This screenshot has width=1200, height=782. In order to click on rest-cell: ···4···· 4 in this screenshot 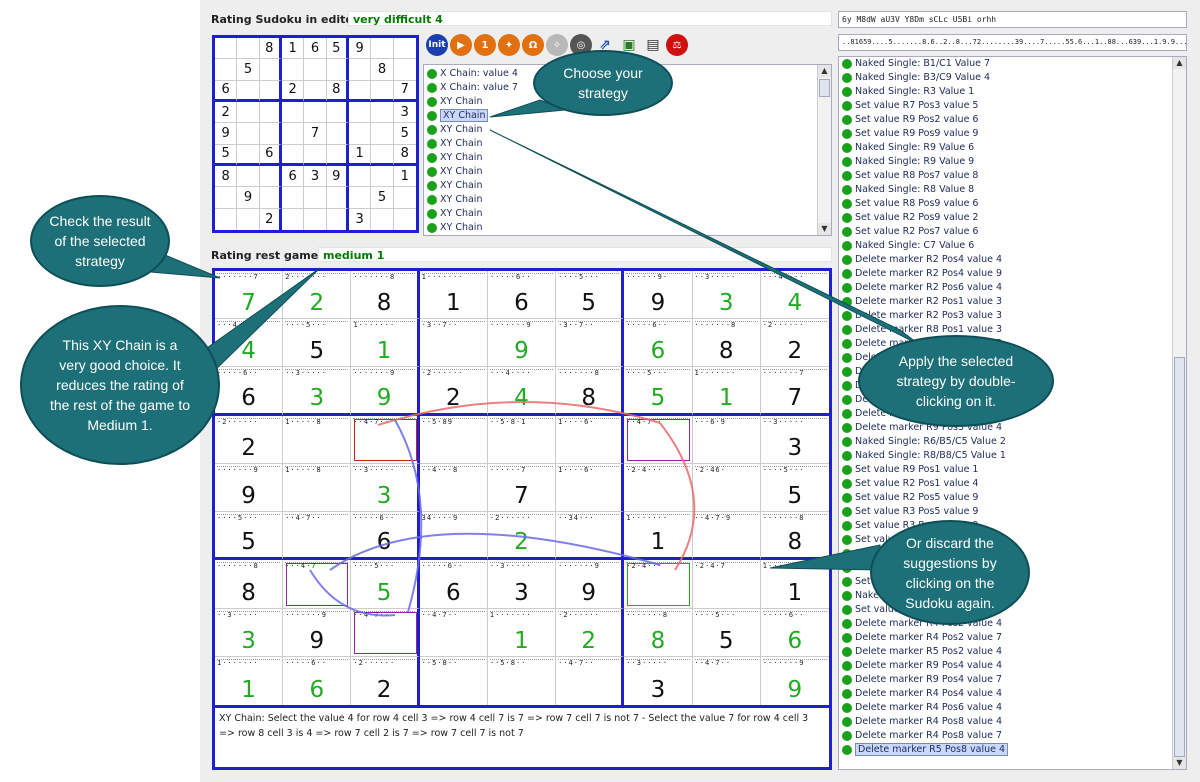, I will do `click(794, 295)`.